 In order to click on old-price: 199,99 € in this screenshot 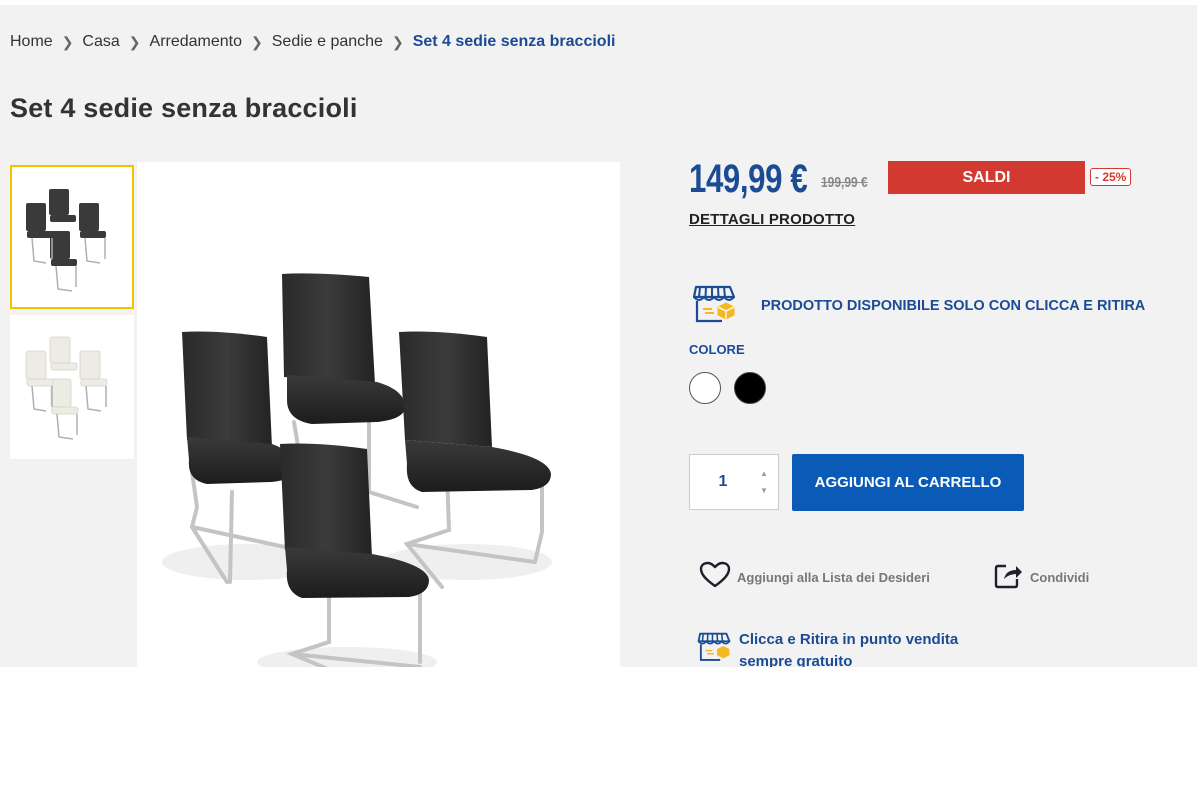, I will do `click(844, 182)`.